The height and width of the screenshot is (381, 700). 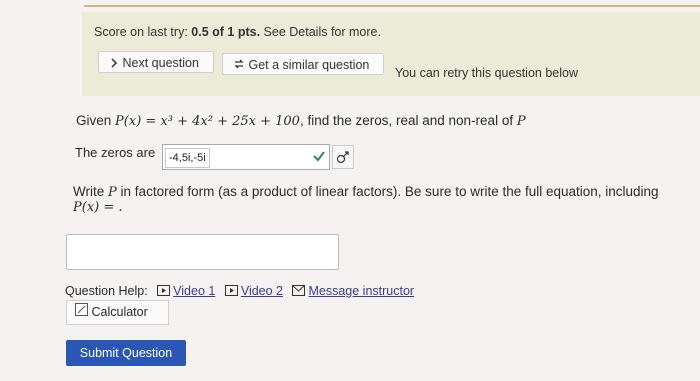 What do you see at coordinates (81, 312) in the screenshot?
I see `calculator-icon` at bounding box center [81, 312].